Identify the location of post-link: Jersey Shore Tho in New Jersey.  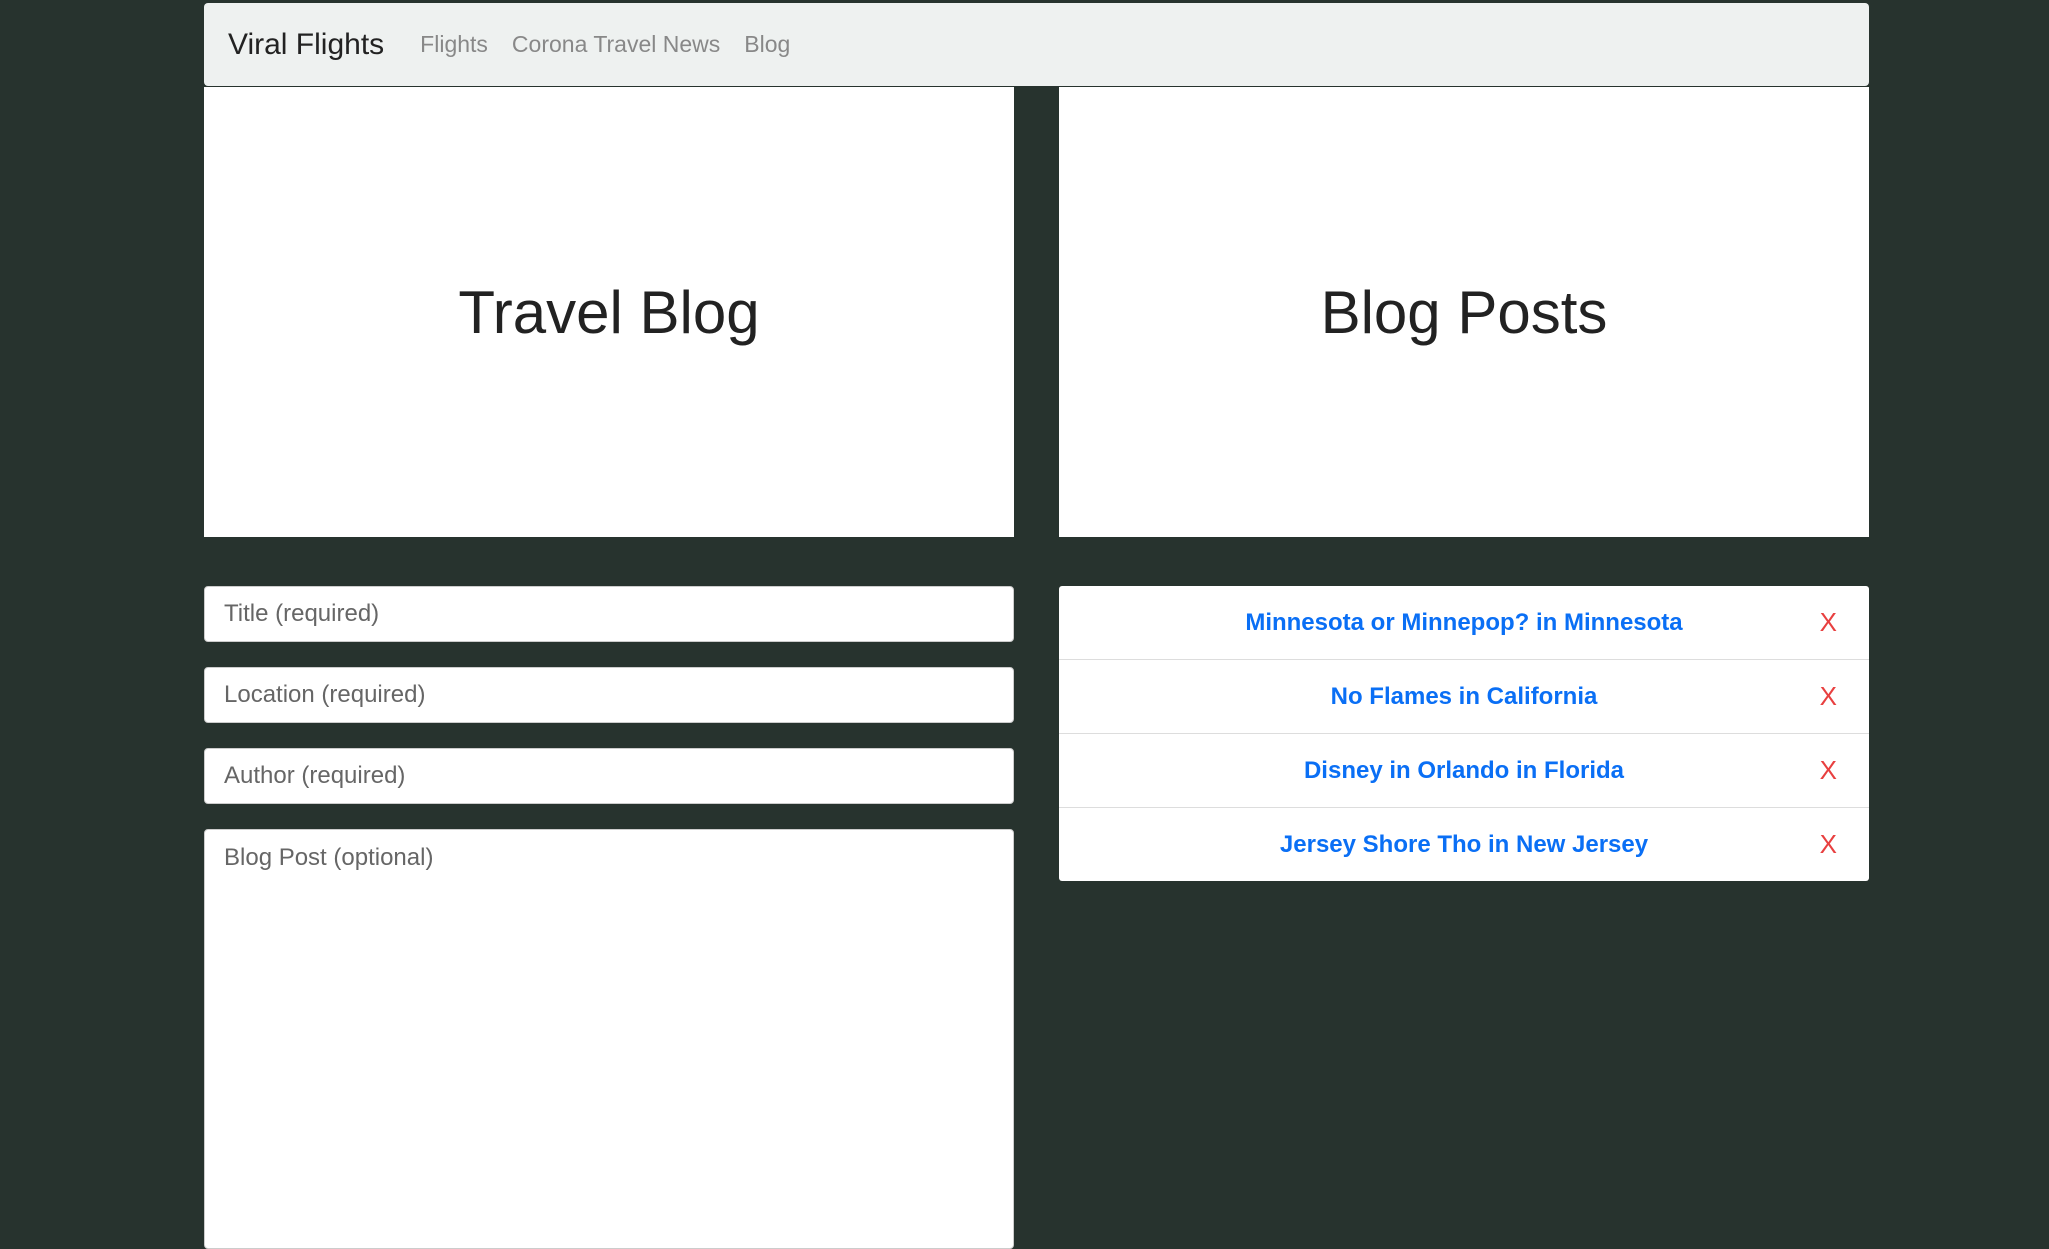
(1464, 845).